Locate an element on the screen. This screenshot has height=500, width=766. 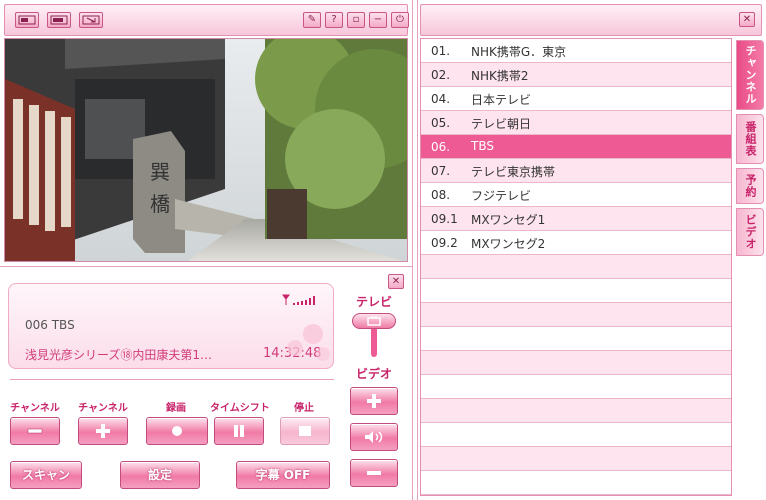
tab-reservation-label: 予約 is located at coordinates (750, 186).